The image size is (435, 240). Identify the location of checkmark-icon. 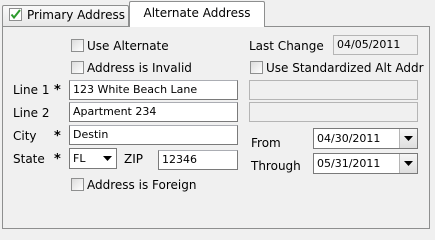
(15, 14).